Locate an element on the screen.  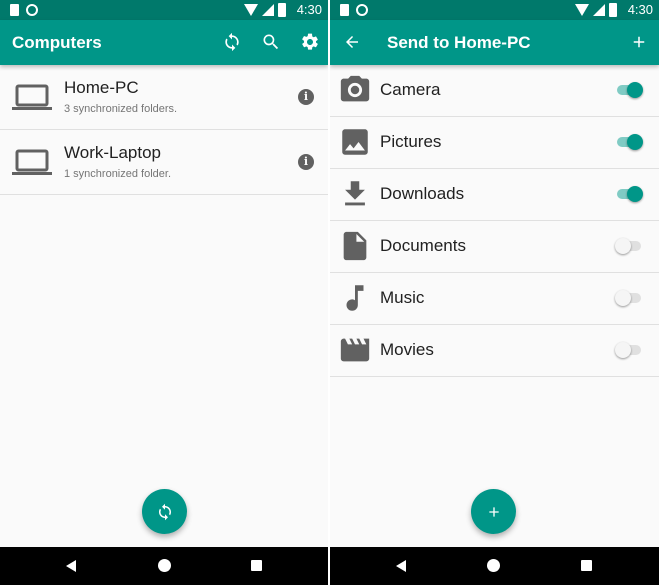
add-folder-fab-button is located at coordinates (493, 511).